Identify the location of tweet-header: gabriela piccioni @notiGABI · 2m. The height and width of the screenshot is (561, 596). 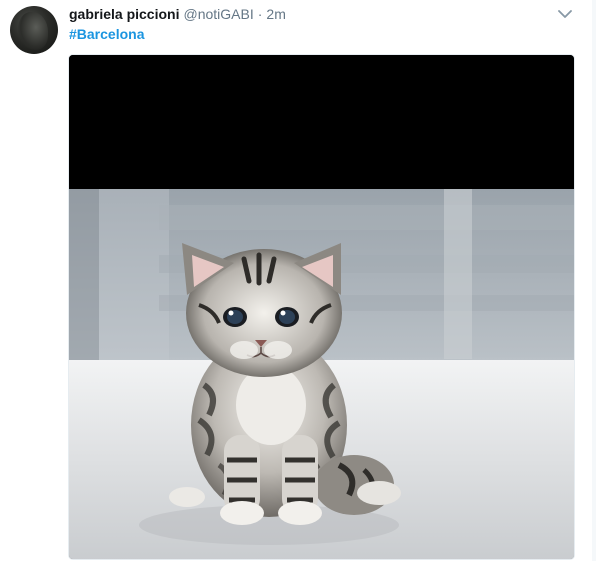
(177, 14).